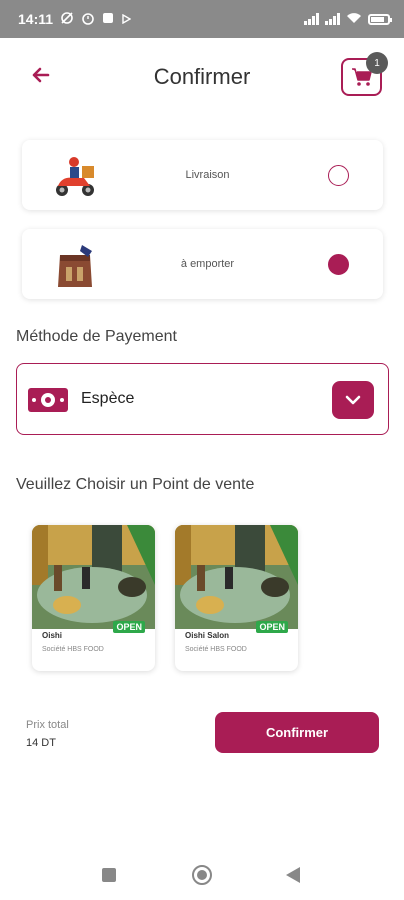  I want to click on payment-section-title: Méthode de Payement, so click(96, 336).